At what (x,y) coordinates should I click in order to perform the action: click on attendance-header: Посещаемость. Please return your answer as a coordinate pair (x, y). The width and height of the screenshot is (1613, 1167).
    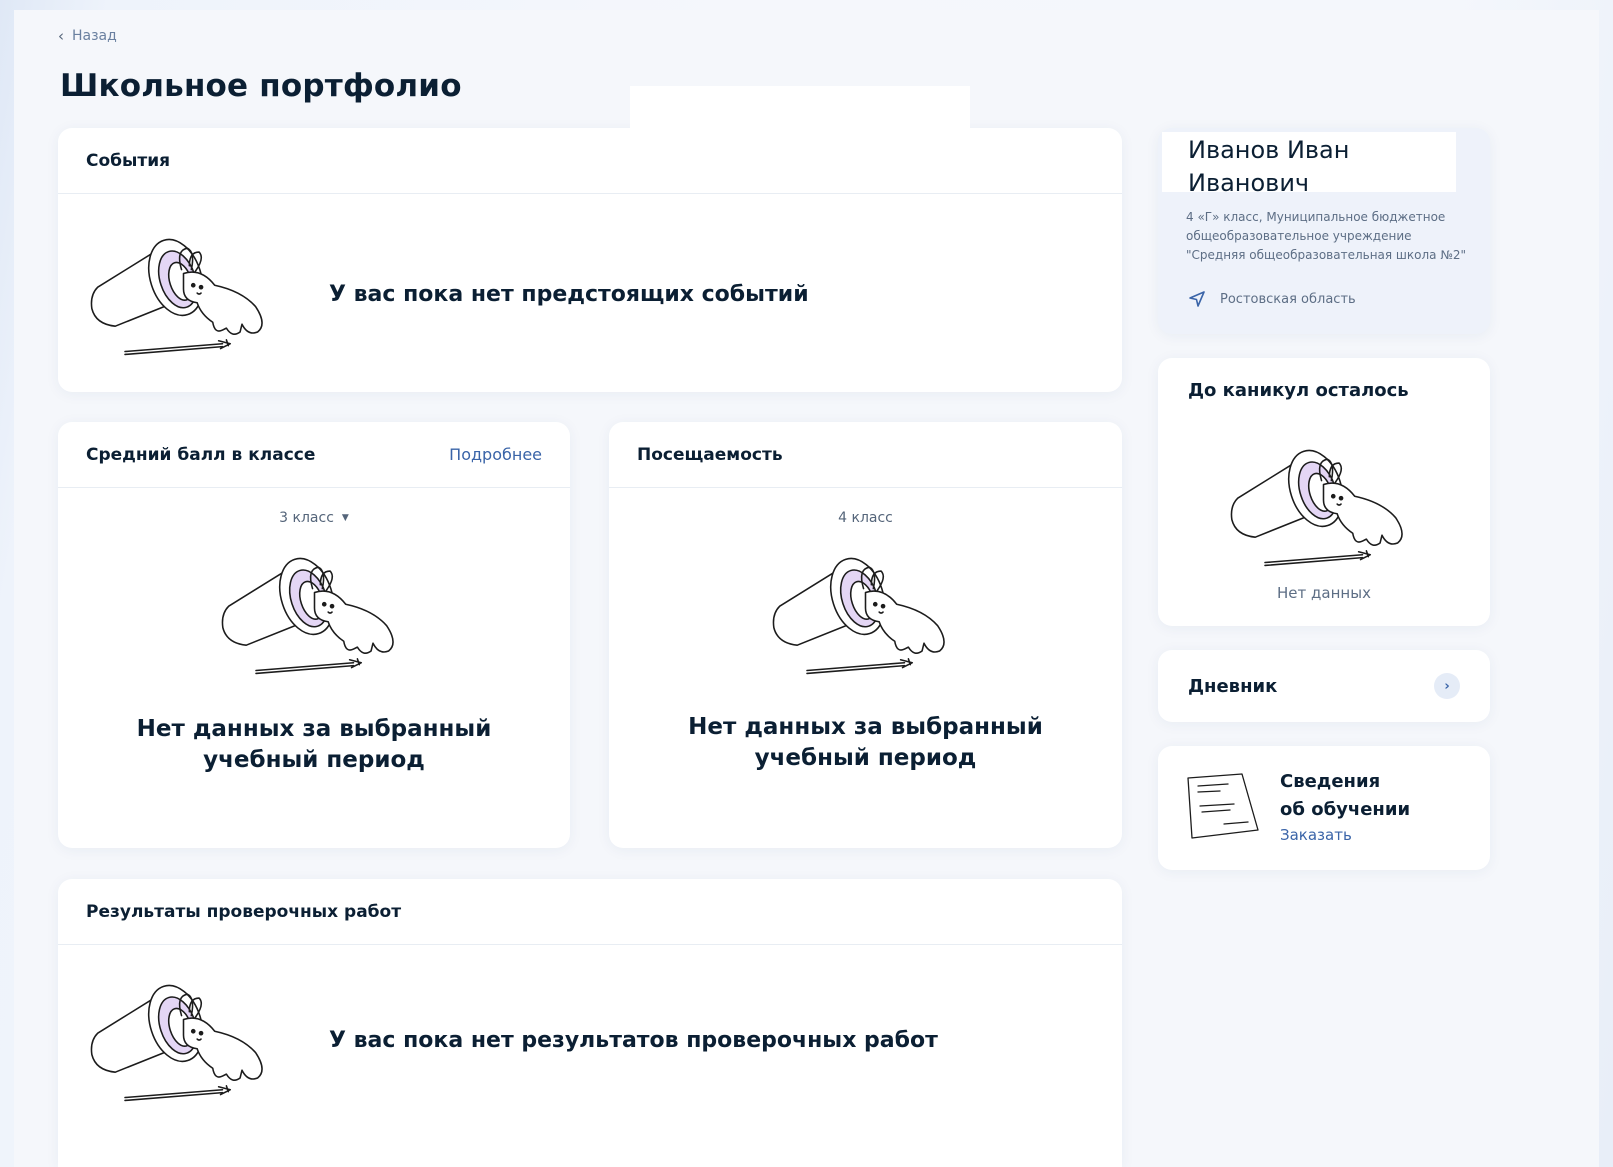
    Looking at the image, I should click on (865, 455).